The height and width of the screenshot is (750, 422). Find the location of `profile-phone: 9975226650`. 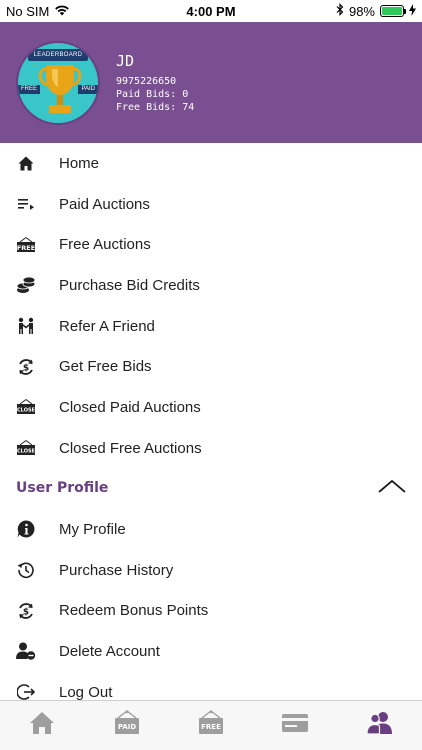

profile-phone: 9975226650 is located at coordinates (146, 81).